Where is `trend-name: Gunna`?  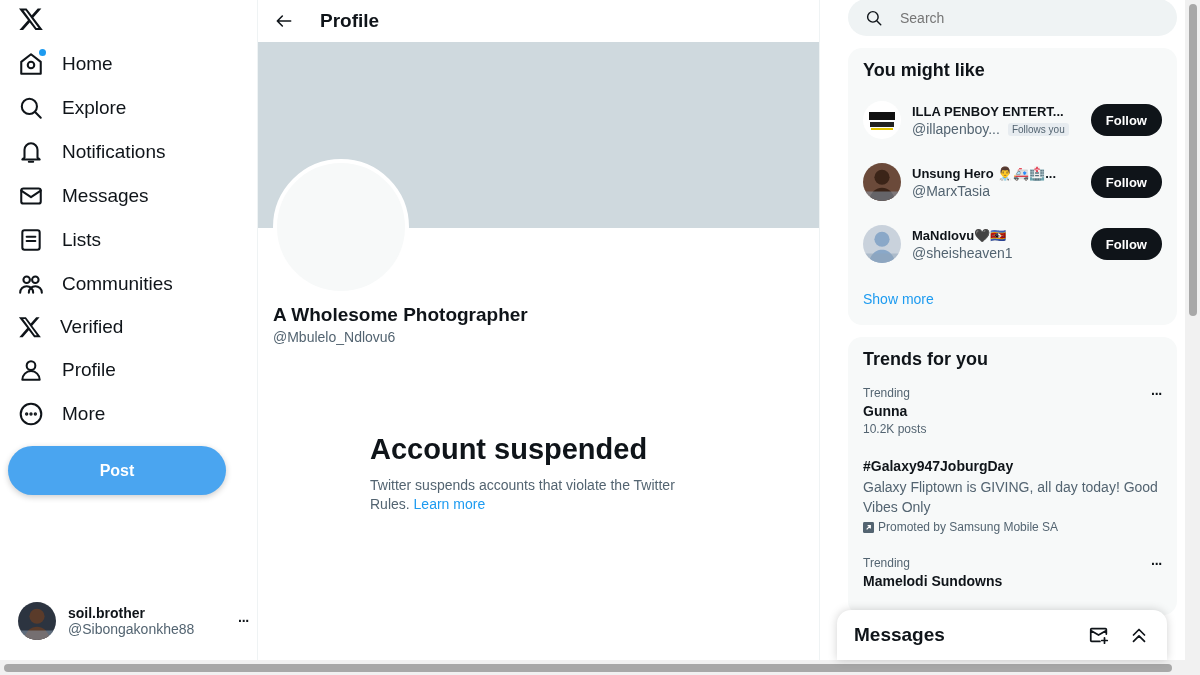
trend-name: Gunna is located at coordinates (895, 411).